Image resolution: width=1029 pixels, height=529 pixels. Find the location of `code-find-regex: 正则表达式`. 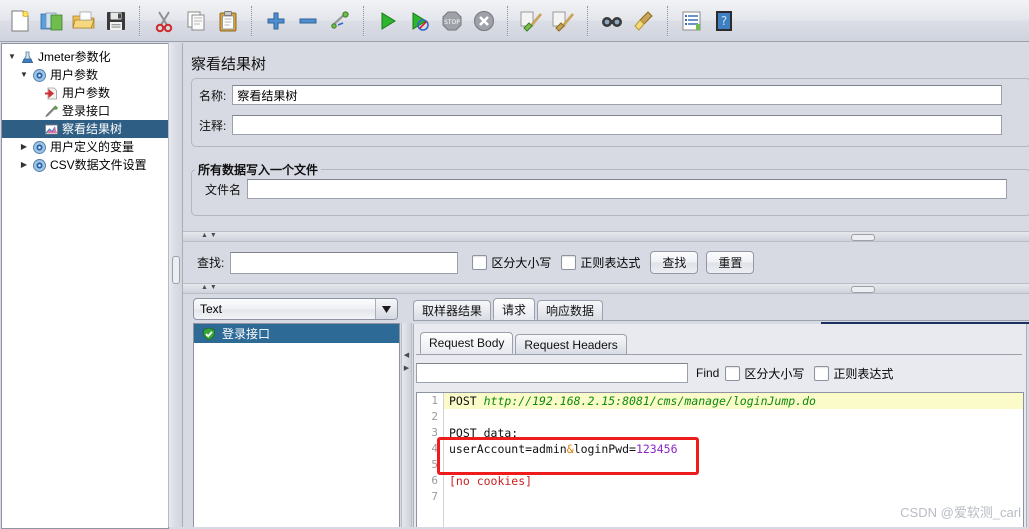

code-find-regex: 正则表达式 is located at coordinates (853, 373).